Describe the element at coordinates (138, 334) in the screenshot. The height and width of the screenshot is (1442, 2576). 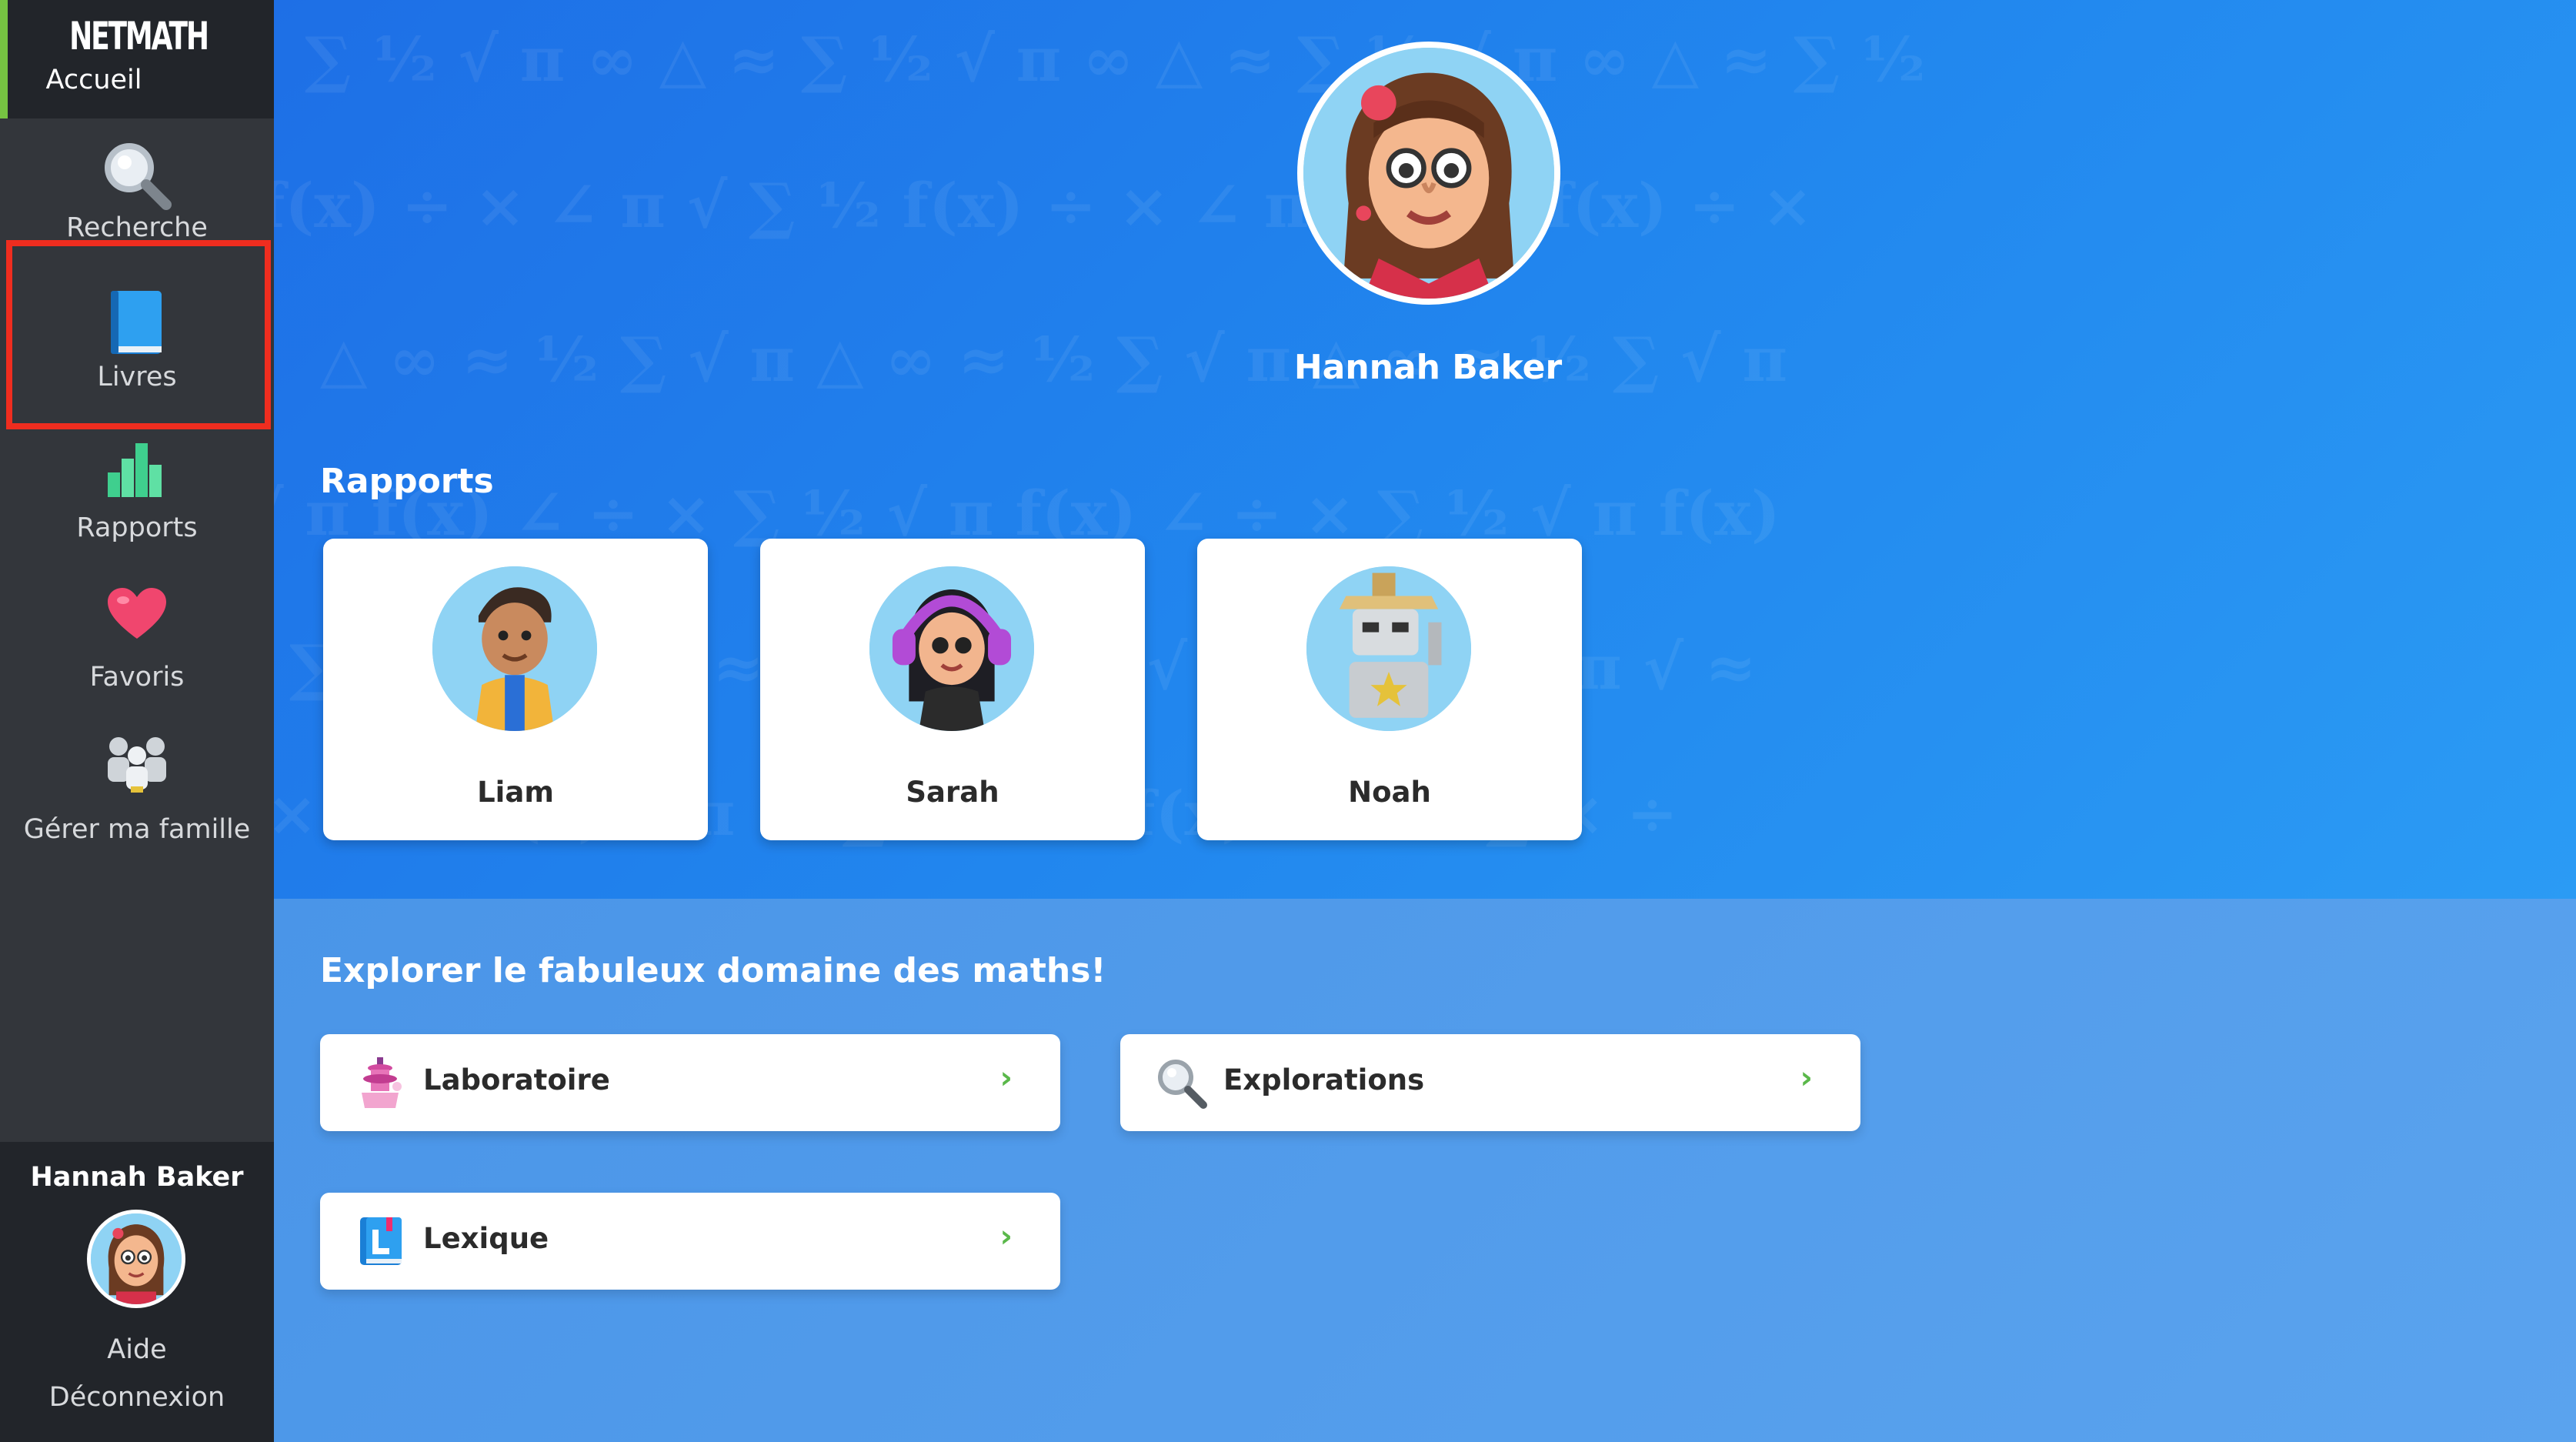
I see `highlight-annotation-box` at that location.